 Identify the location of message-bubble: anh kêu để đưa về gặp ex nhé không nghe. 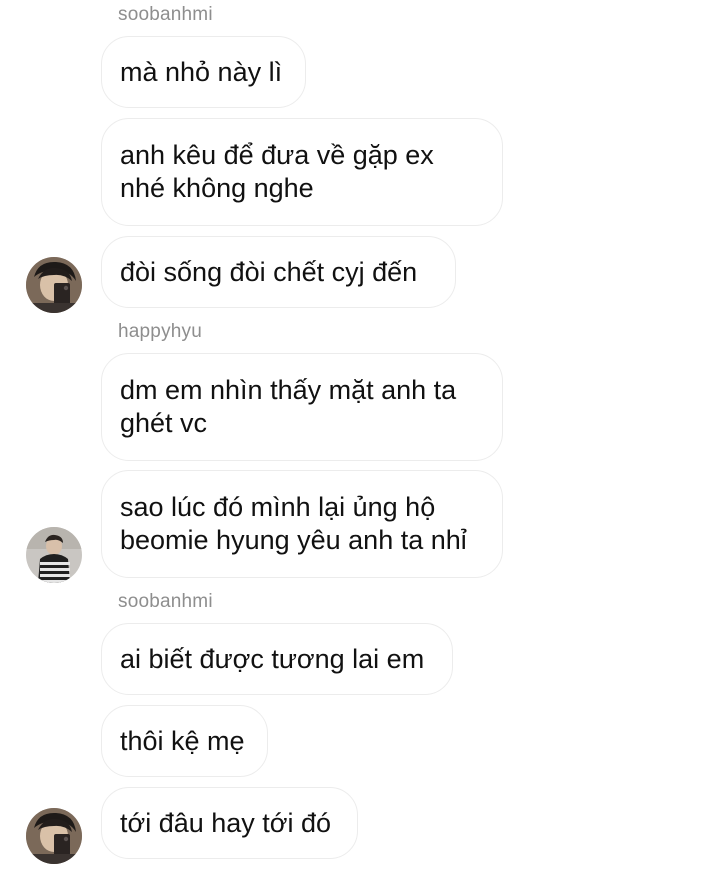
(302, 172).